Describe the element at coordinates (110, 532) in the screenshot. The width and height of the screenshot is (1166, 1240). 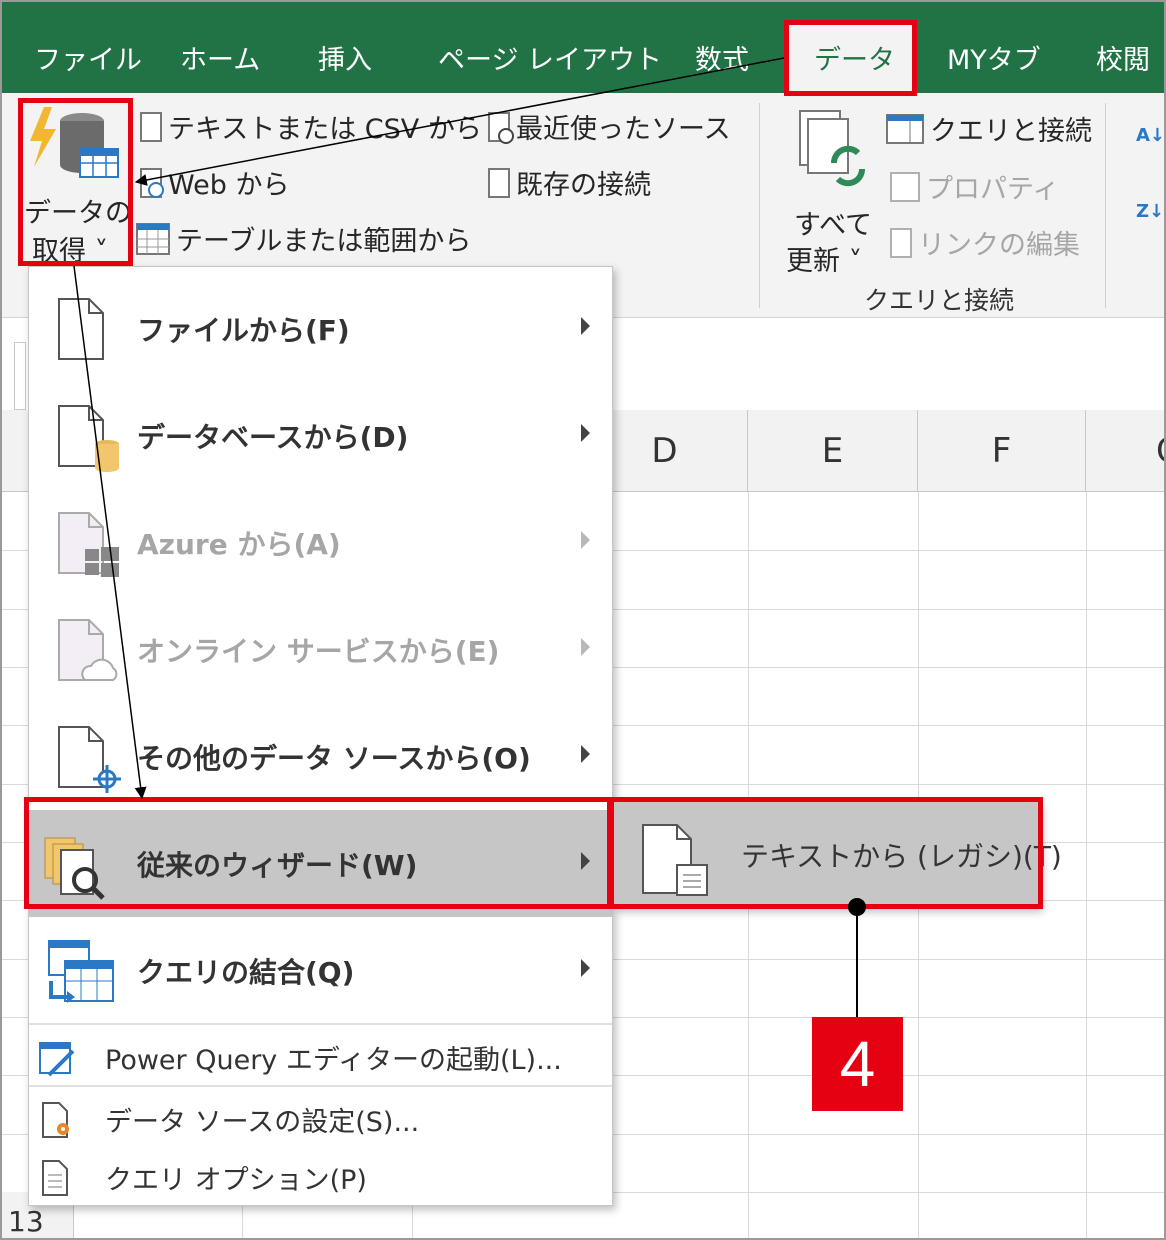
I see `arrow-get-data-to-wizard` at that location.